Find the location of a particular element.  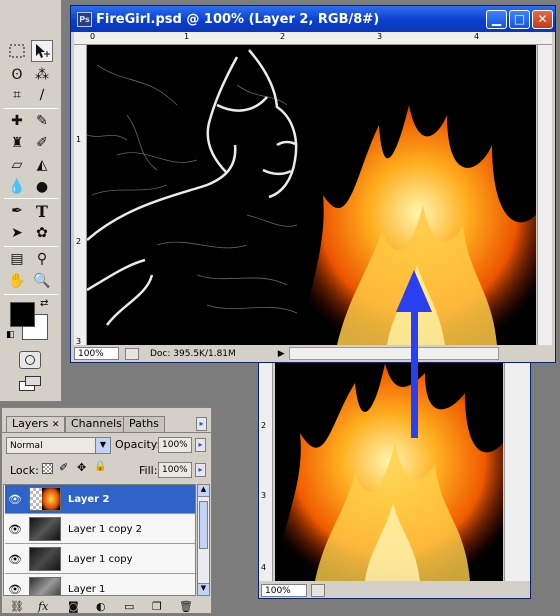

layer-name: Layer 2 is located at coordinates (89, 499).